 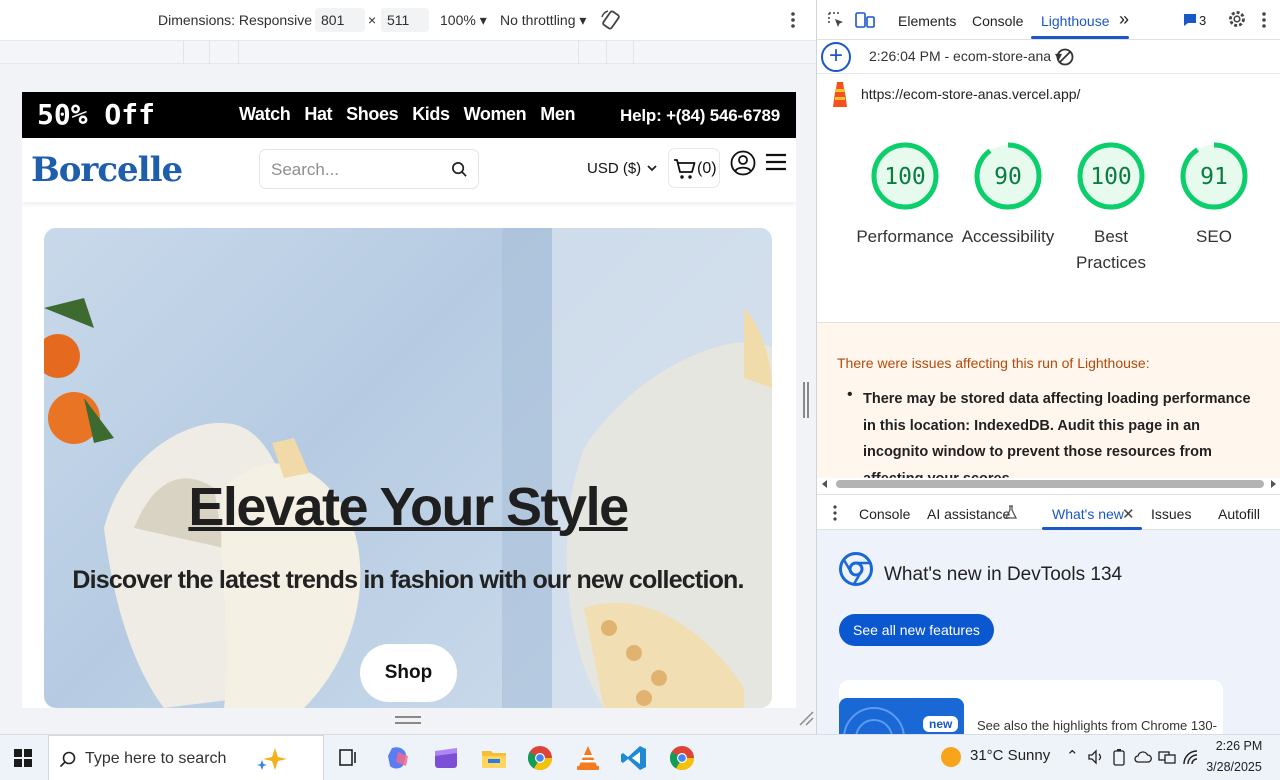 What do you see at coordinates (614, 168) in the screenshot?
I see `currency-select: USD ($)` at bounding box center [614, 168].